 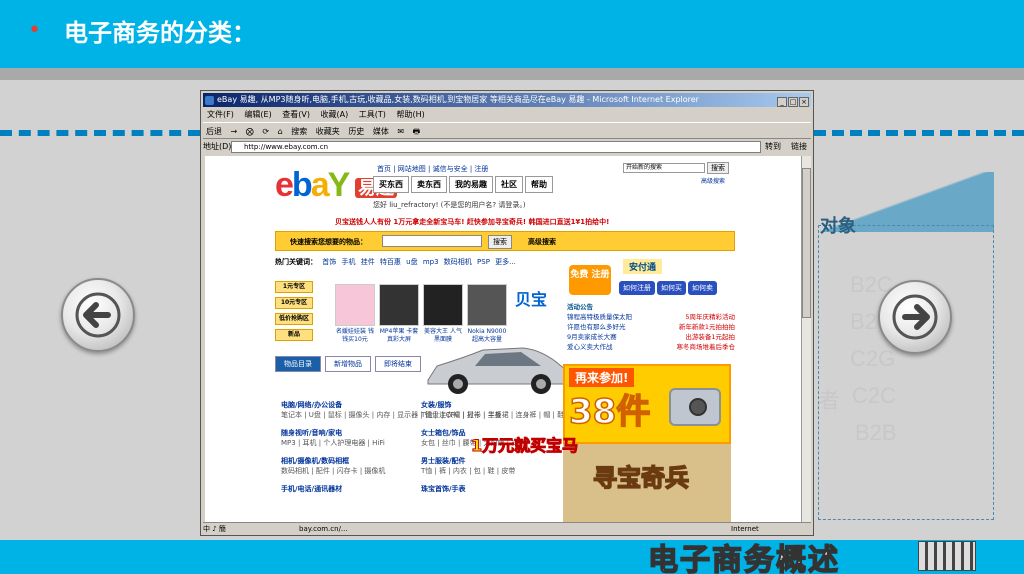 What do you see at coordinates (432, 169) in the screenshot?
I see `top-links: 首页 | 网站地图 | 诚信与安全 | 注册` at bounding box center [432, 169].